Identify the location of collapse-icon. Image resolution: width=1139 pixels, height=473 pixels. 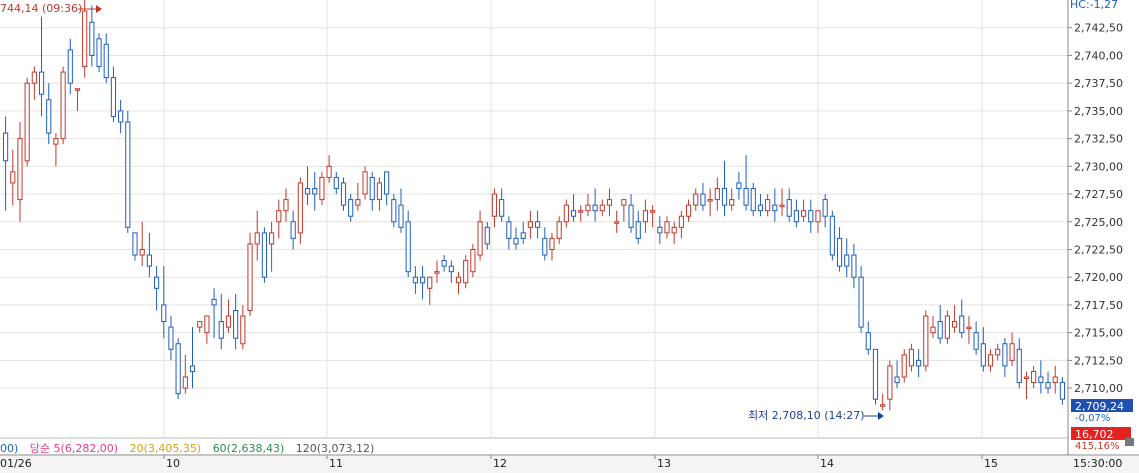
(1129, 442).